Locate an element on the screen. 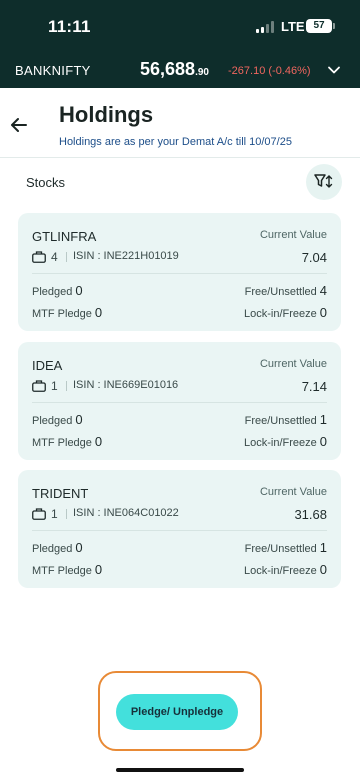  status-bar: 11:11 LTE 57 is located at coordinates (180, 26).